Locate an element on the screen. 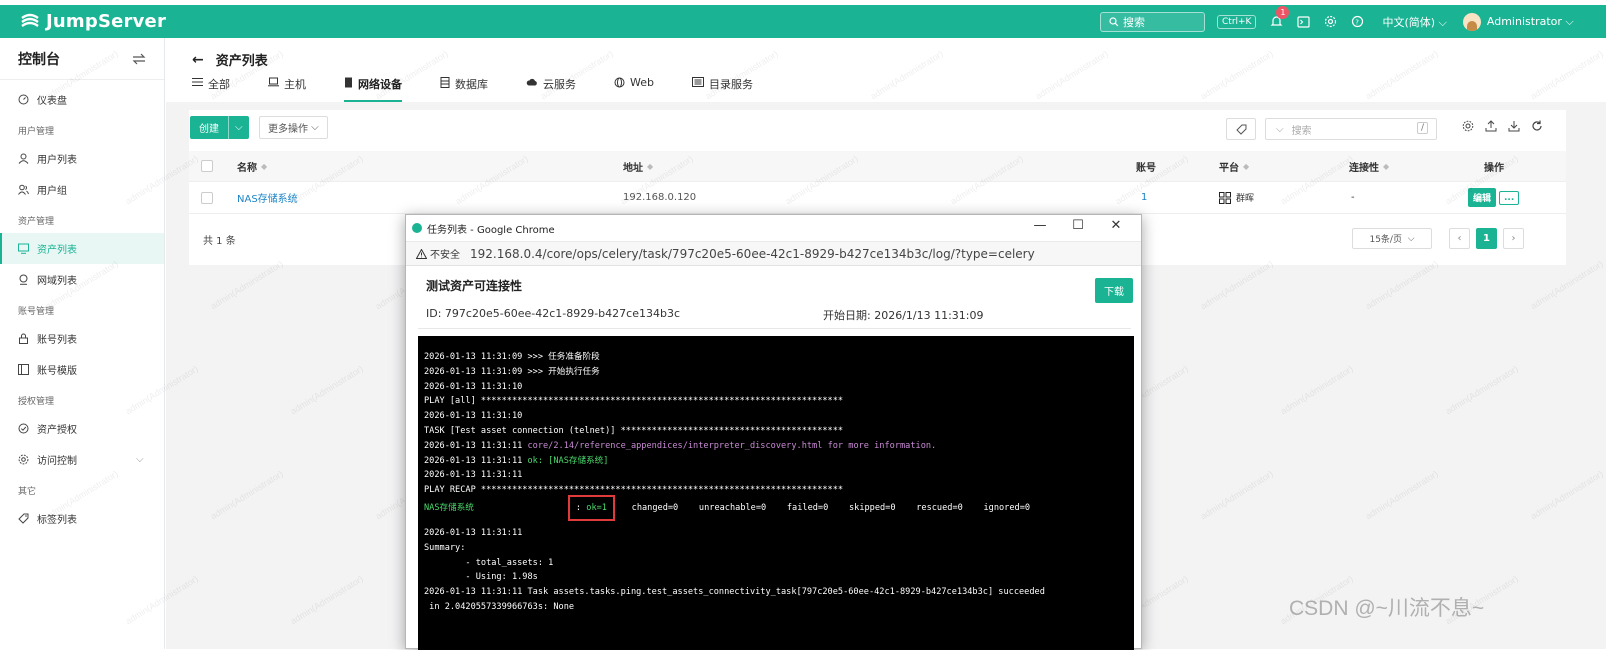 The height and width of the screenshot is (650, 1606). sidebar-item-label: 资产列表 is located at coordinates (57, 250).